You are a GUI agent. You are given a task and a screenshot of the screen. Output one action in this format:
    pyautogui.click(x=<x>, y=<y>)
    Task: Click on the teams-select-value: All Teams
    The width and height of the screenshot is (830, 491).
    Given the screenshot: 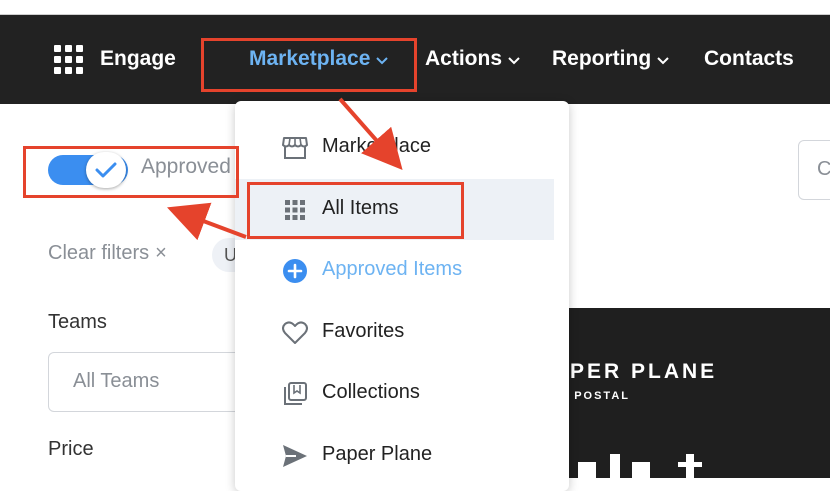 What is the action you would take?
    pyautogui.click(x=116, y=381)
    